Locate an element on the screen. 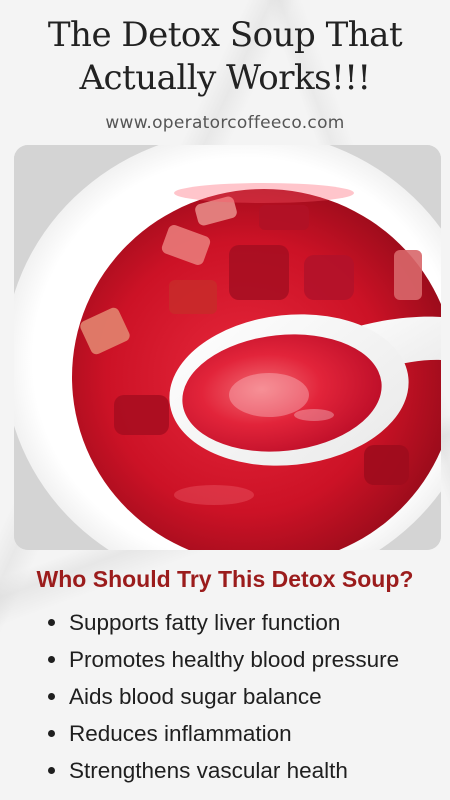 Image resolution: width=450 pixels, height=800 pixels. list-item: Strengthens vascular health is located at coordinates (223, 770).